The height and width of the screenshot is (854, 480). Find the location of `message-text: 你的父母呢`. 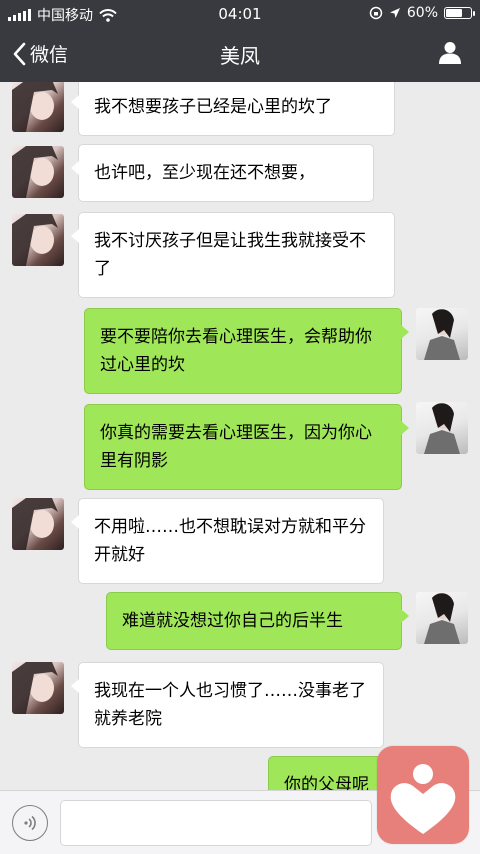

message-text: 你的父母呢 is located at coordinates (326, 782).